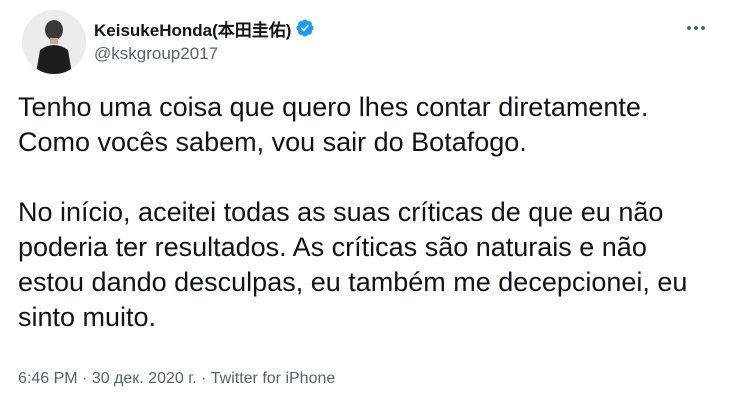 Image resolution: width=730 pixels, height=407 pixels. What do you see at coordinates (696, 28) in the screenshot?
I see `more-options-icon` at bounding box center [696, 28].